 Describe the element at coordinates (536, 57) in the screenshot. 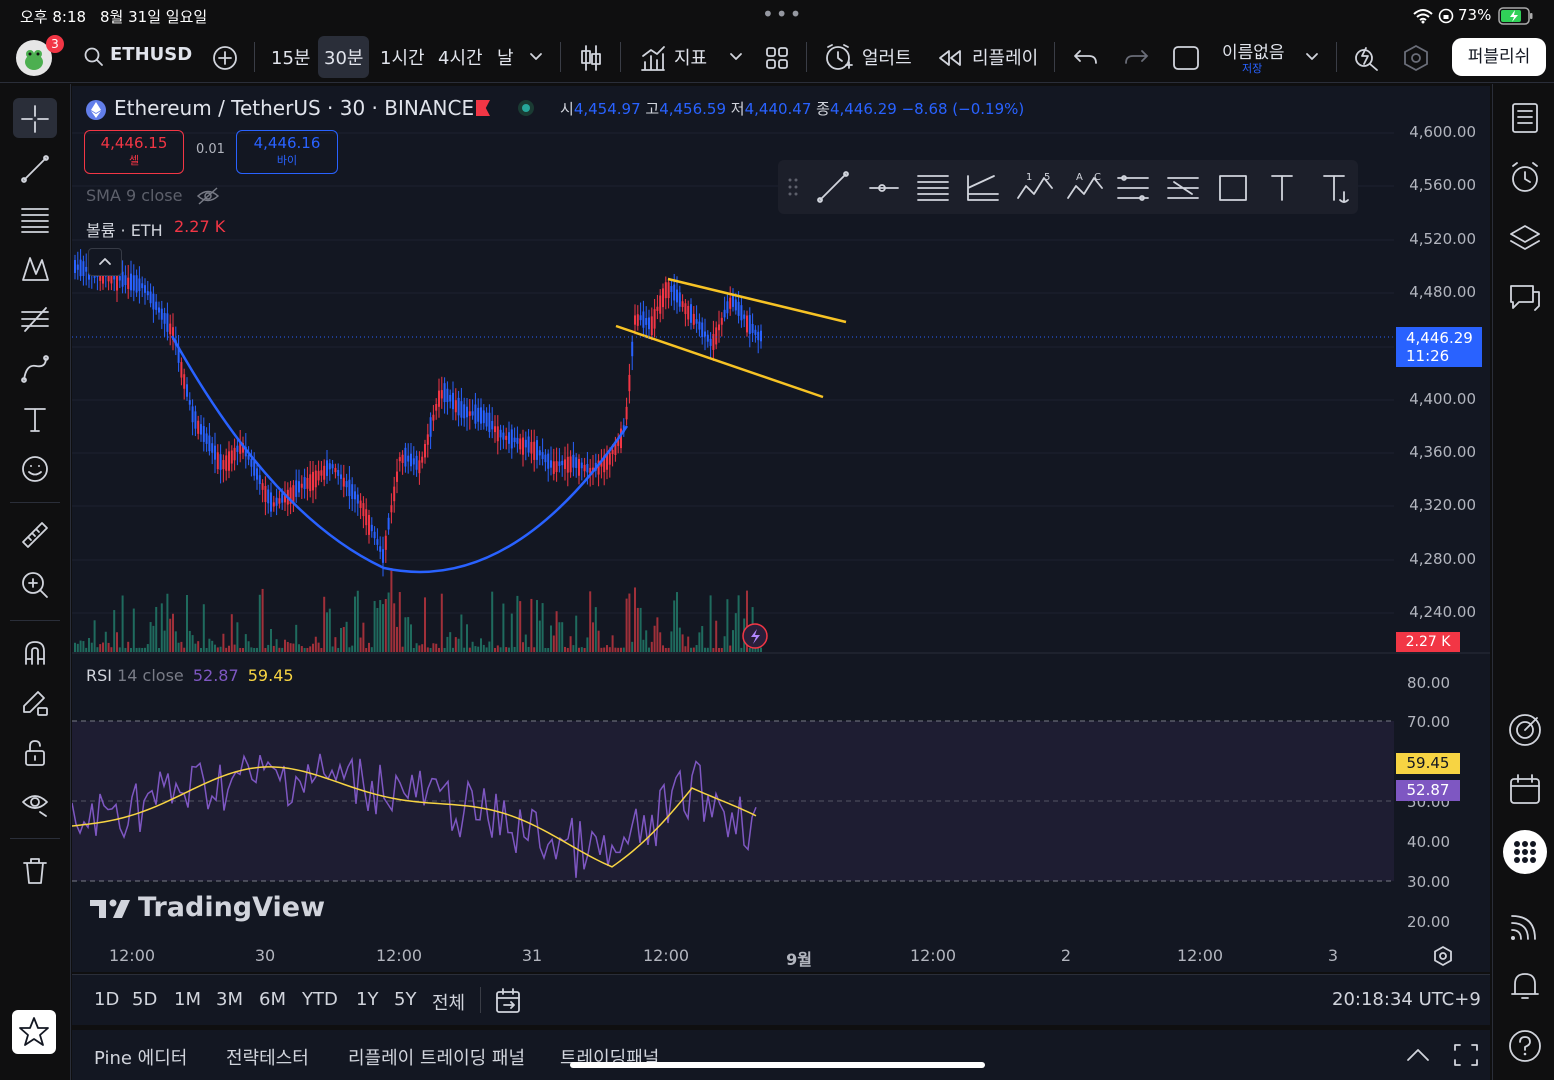

I see `interval-chevron-down-icon` at that location.